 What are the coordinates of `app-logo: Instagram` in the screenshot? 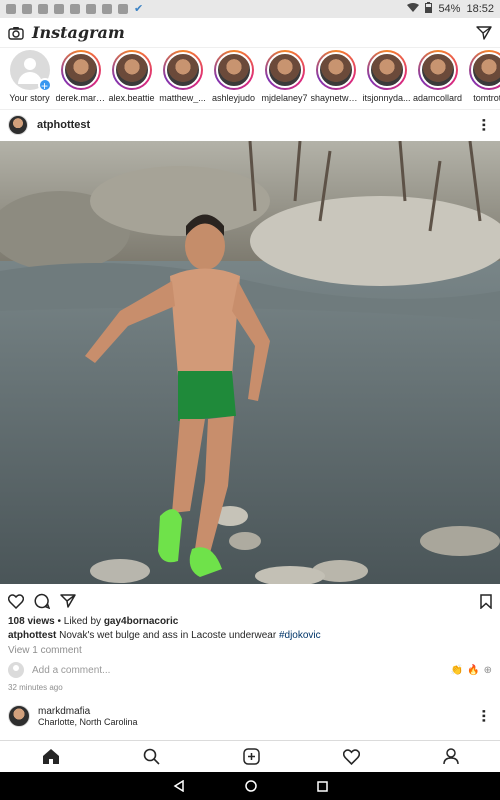 It's located at (78, 32).